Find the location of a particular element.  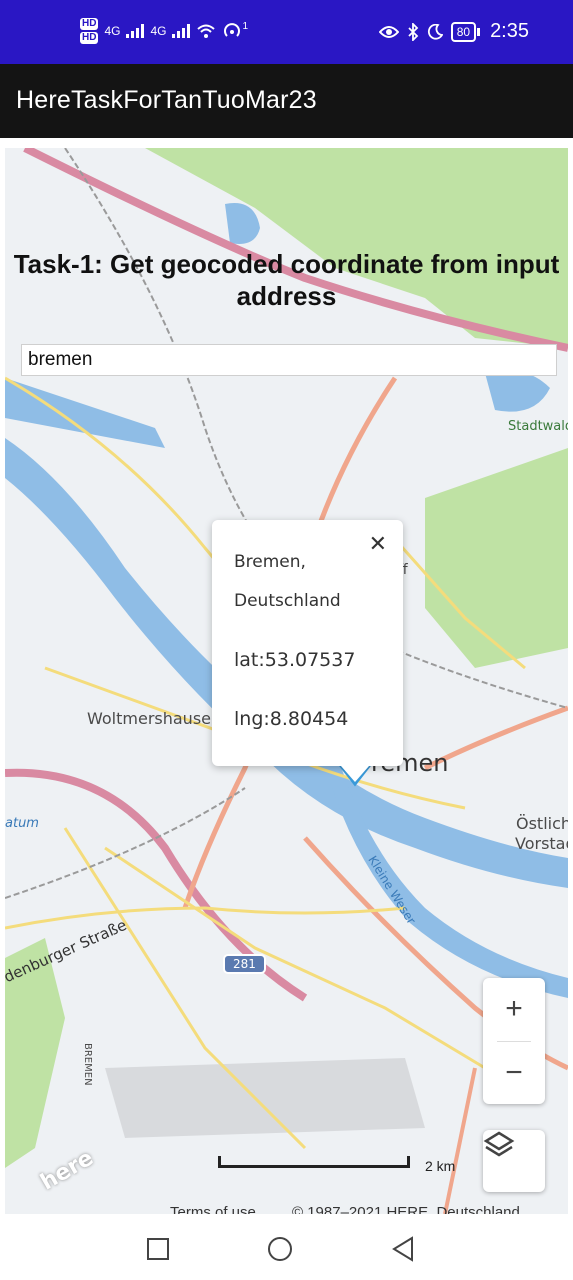

home-button is located at coordinates (280, 1249).